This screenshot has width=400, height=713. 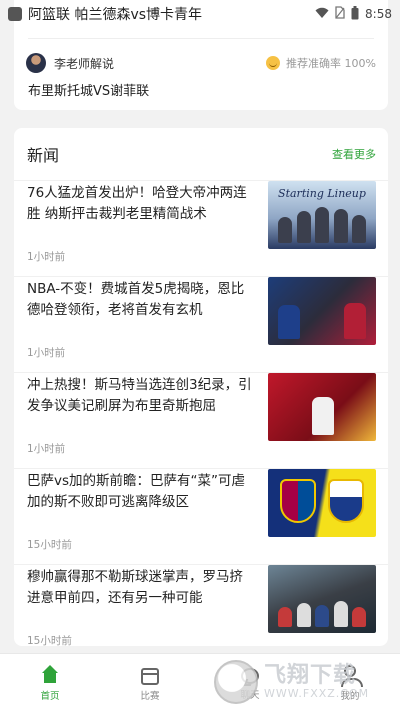 What do you see at coordinates (201, 420) in the screenshot?
I see `news-item: 冲上热搜！斯马特当选连创3纪录，引发争议美记刷屏为布里奇斯抱屈 1小时前` at bounding box center [201, 420].